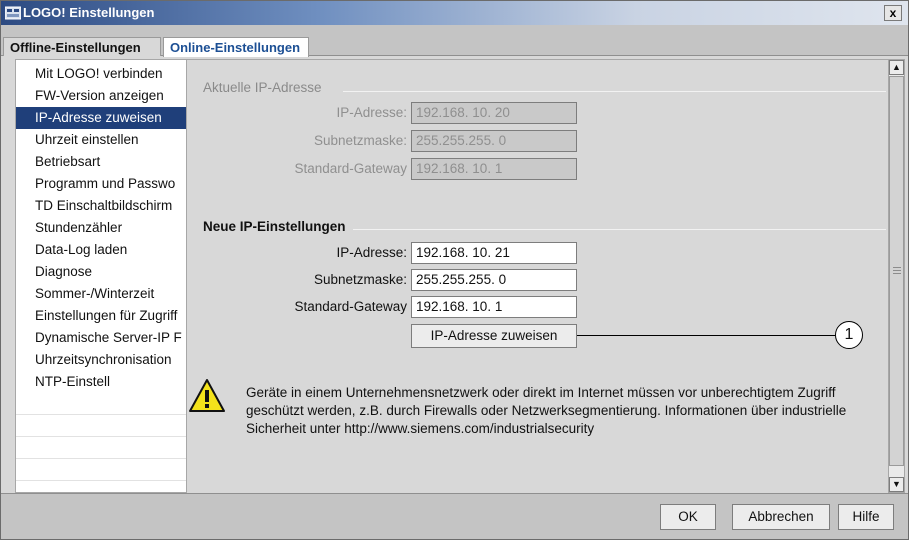  What do you see at coordinates (101, 250) in the screenshot?
I see `sidebar-item-data-log: Data-Log laden` at bounding box center [101, 250].